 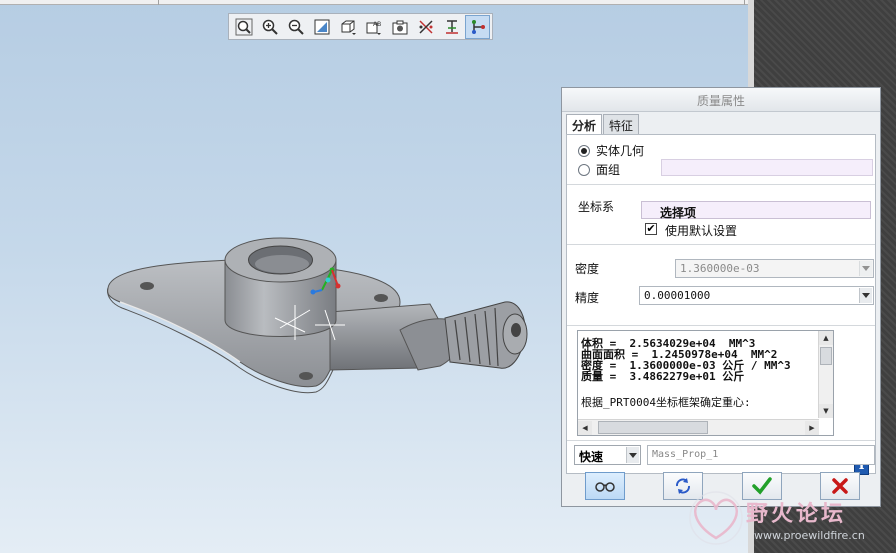 I want to click on mode-value: 快速, so click(x=591, y=457).